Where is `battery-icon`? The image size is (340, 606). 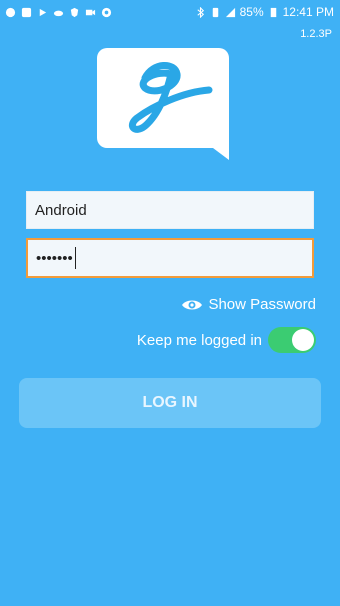
battery-icon is located at coordinates (273, 12).